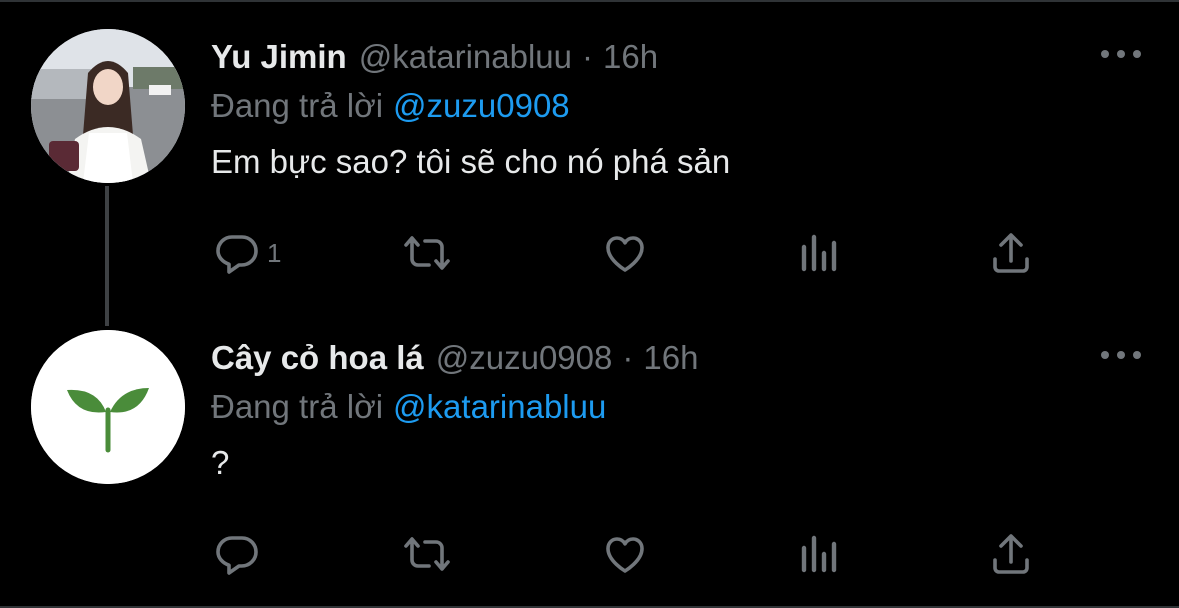  Describe the element at coordinates (676, 57) in the screenshot. I see `tweet-header: Yu Jimin @katarinabluu · 16h` at that location.